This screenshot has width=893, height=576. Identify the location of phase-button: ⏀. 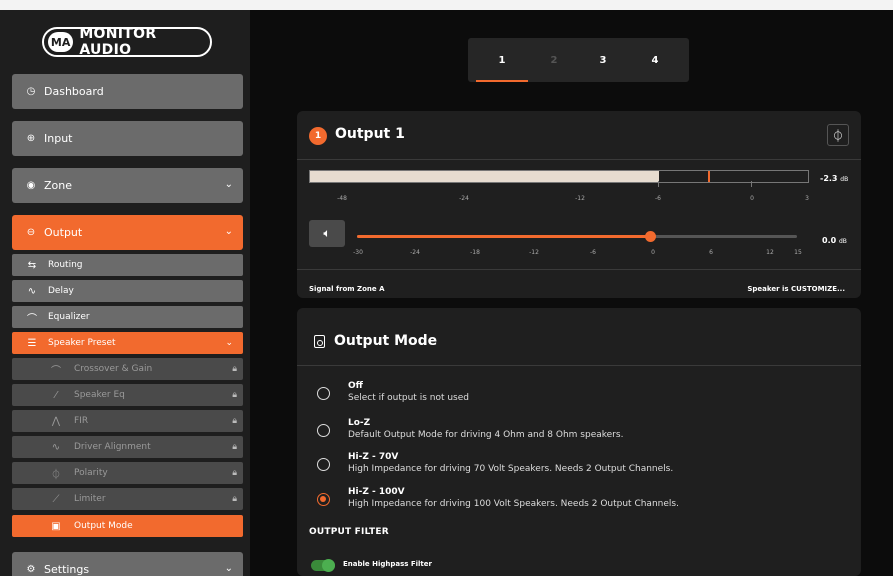
(838, 135).